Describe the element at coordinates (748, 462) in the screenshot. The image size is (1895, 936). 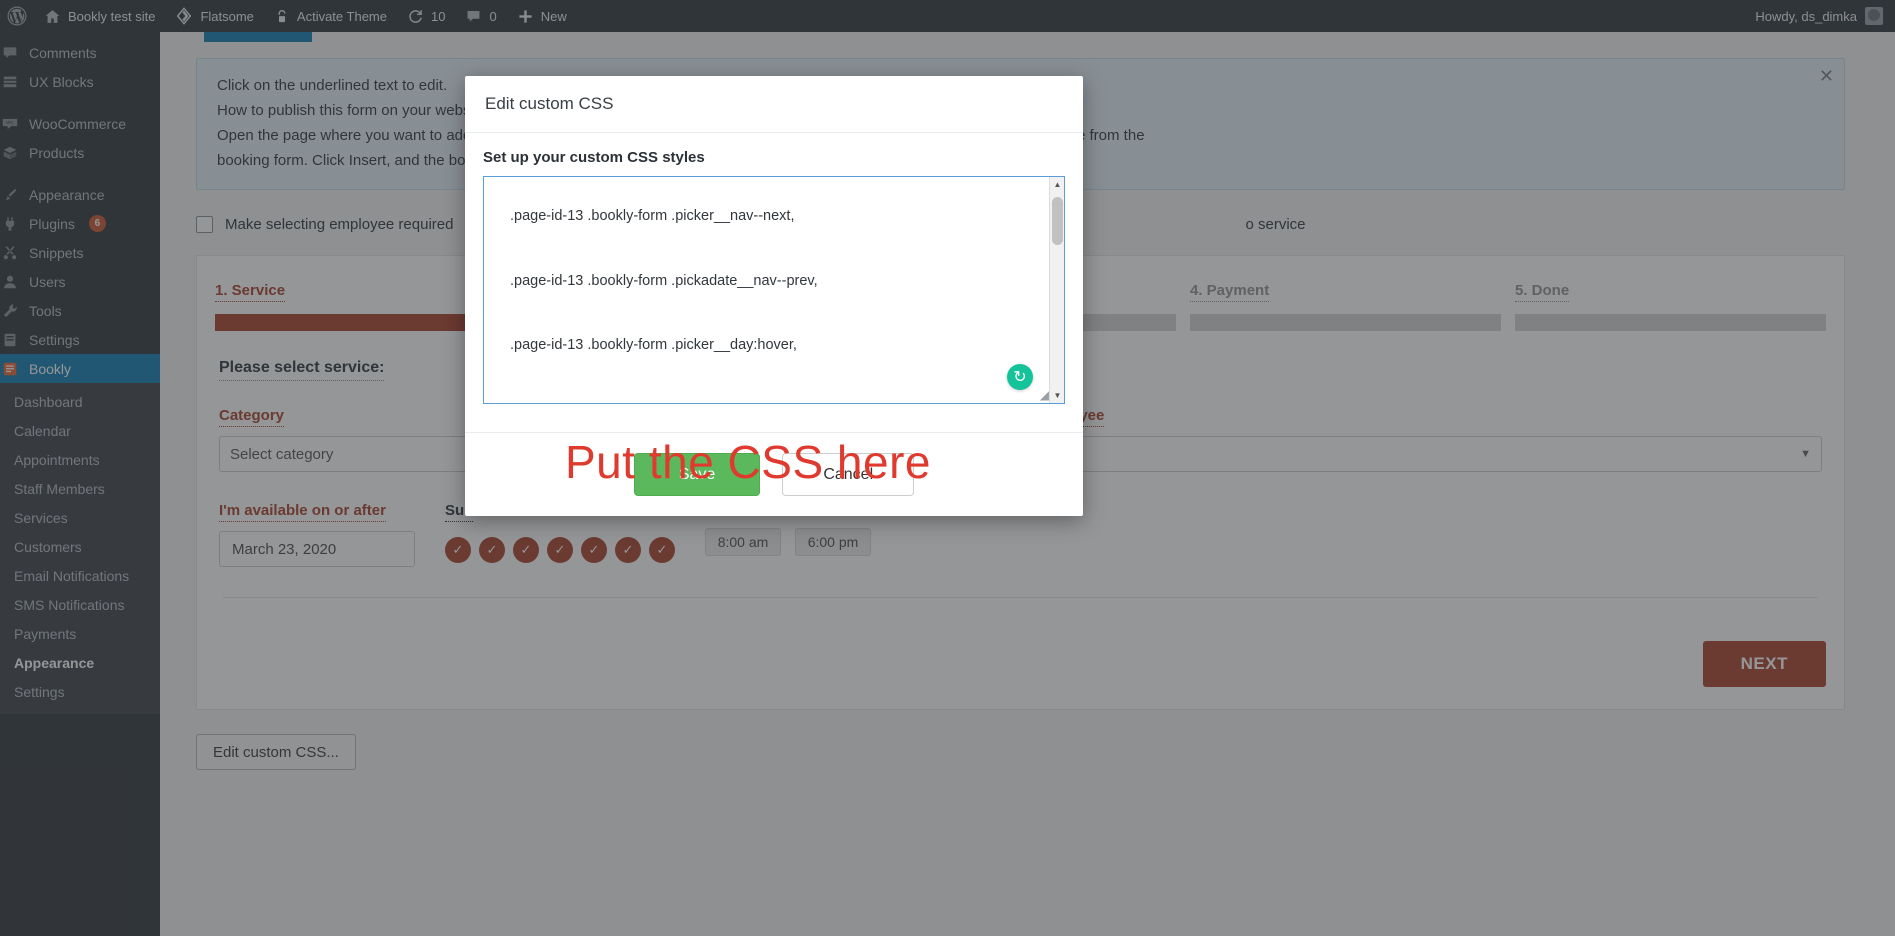
I see `annotation-text: Put the CSS here` at that location.